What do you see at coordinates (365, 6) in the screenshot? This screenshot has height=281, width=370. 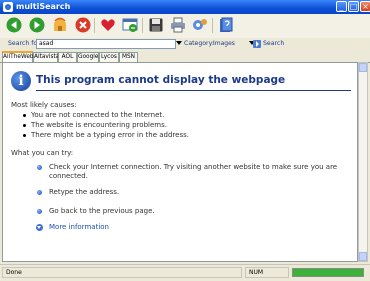 I see `close-button: ×` at bounding box center [365, 6].